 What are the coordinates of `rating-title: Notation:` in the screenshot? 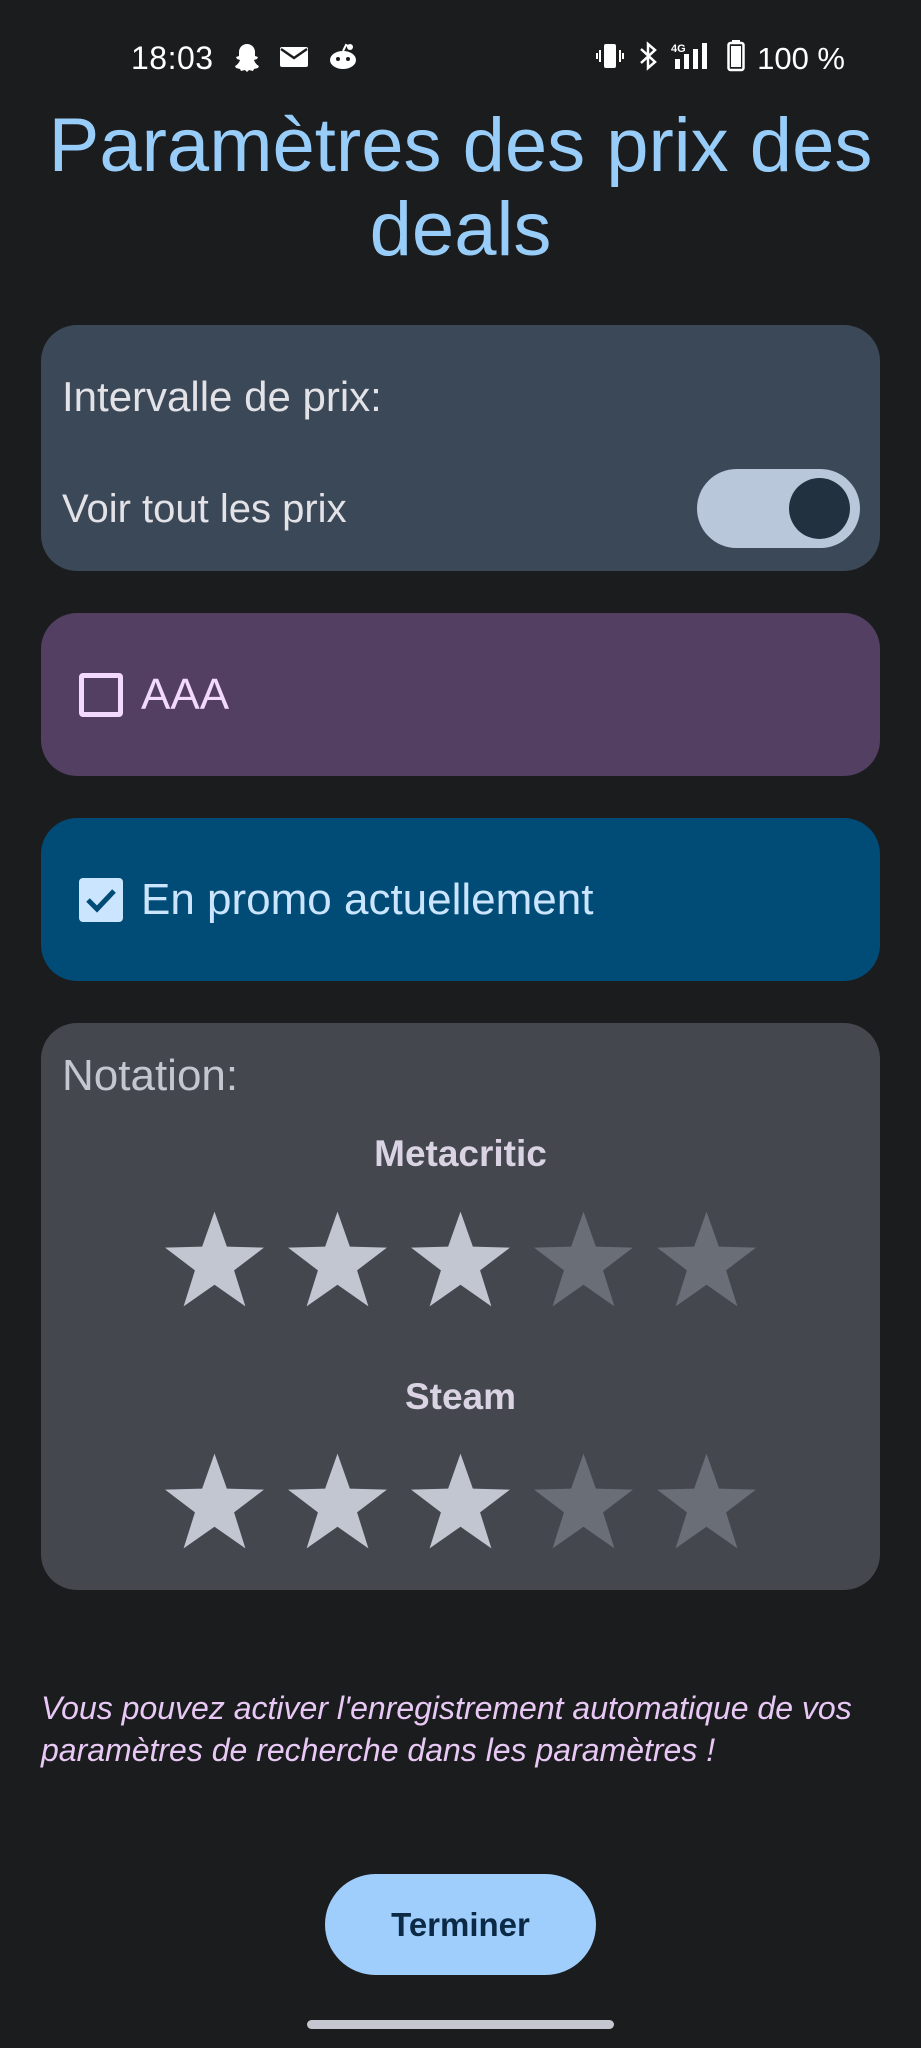 It's located at (150, 1075).